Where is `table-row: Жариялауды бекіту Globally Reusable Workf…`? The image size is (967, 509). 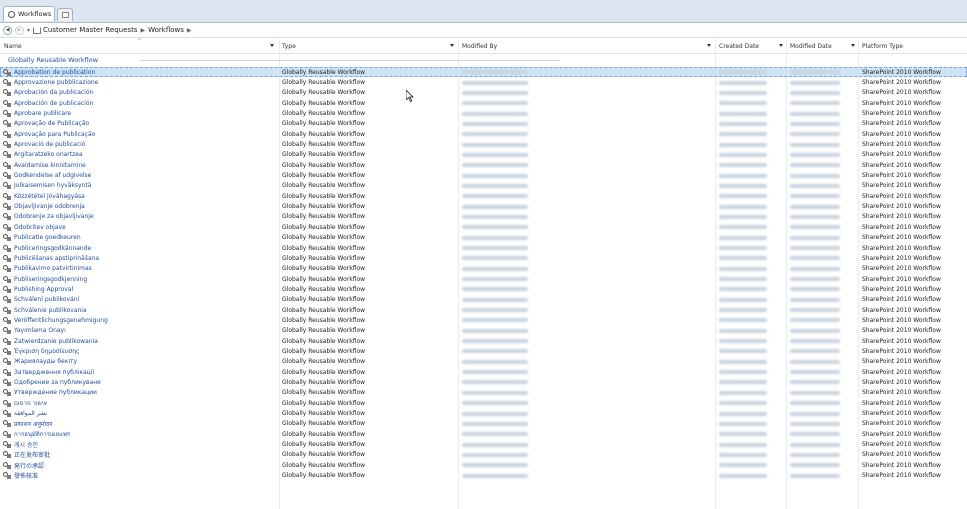
table-row: Жариялауды бекіту Globally Reusable Workf… is located at coordinates (483, 362).